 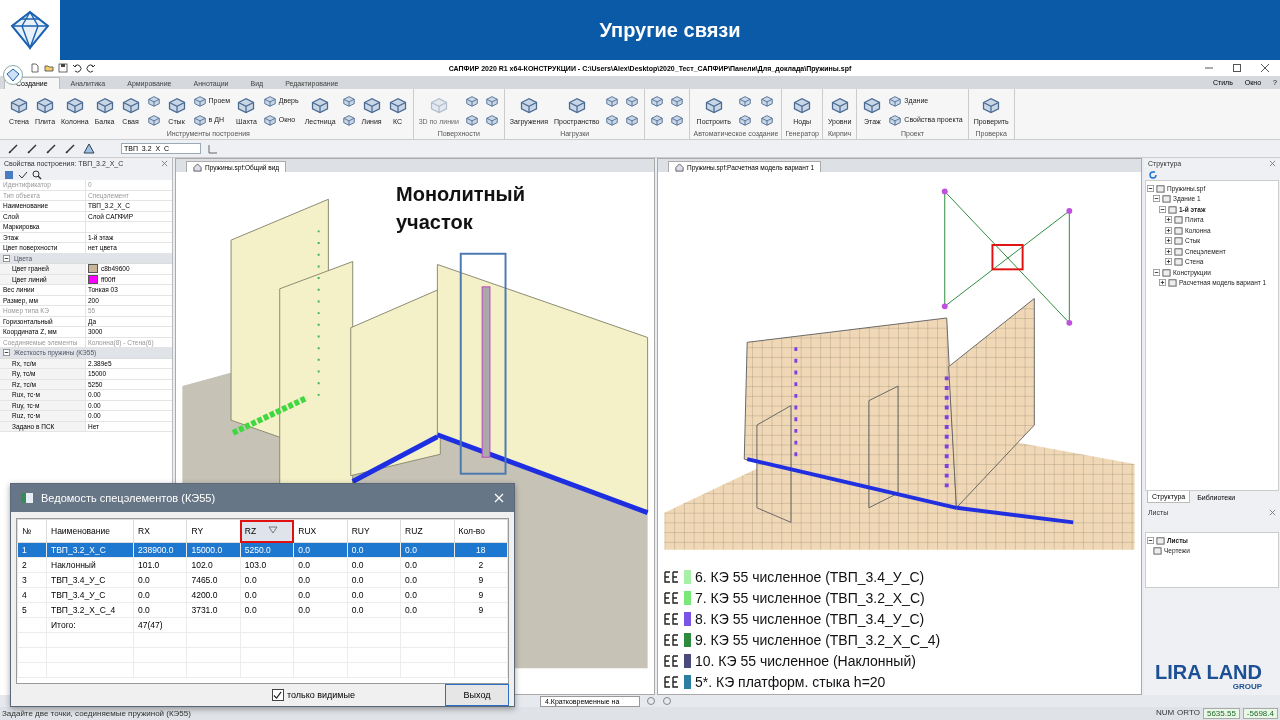 What do you see at coordinates (320, 531) in the screenshot?
I see `column-header: RUX` at bounding box center [320, 531].